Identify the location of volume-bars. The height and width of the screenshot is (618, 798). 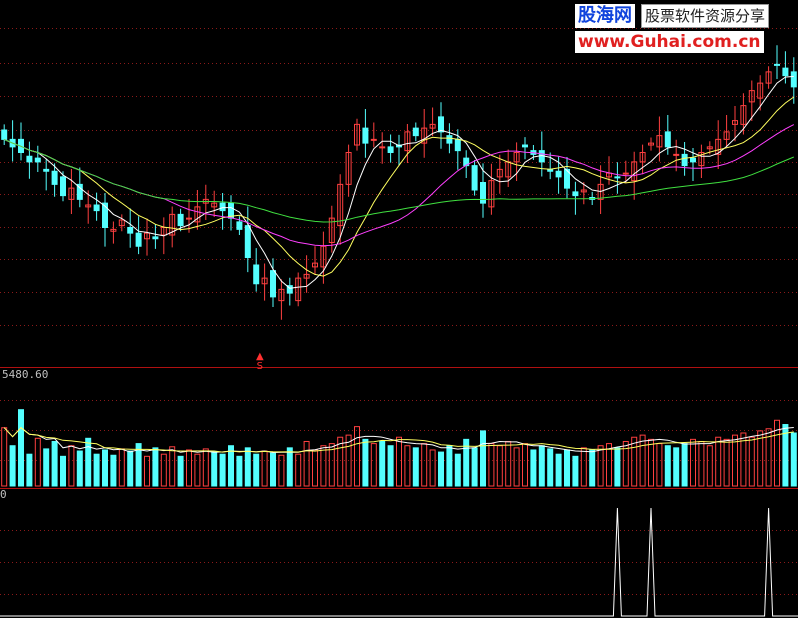
(399, 448).